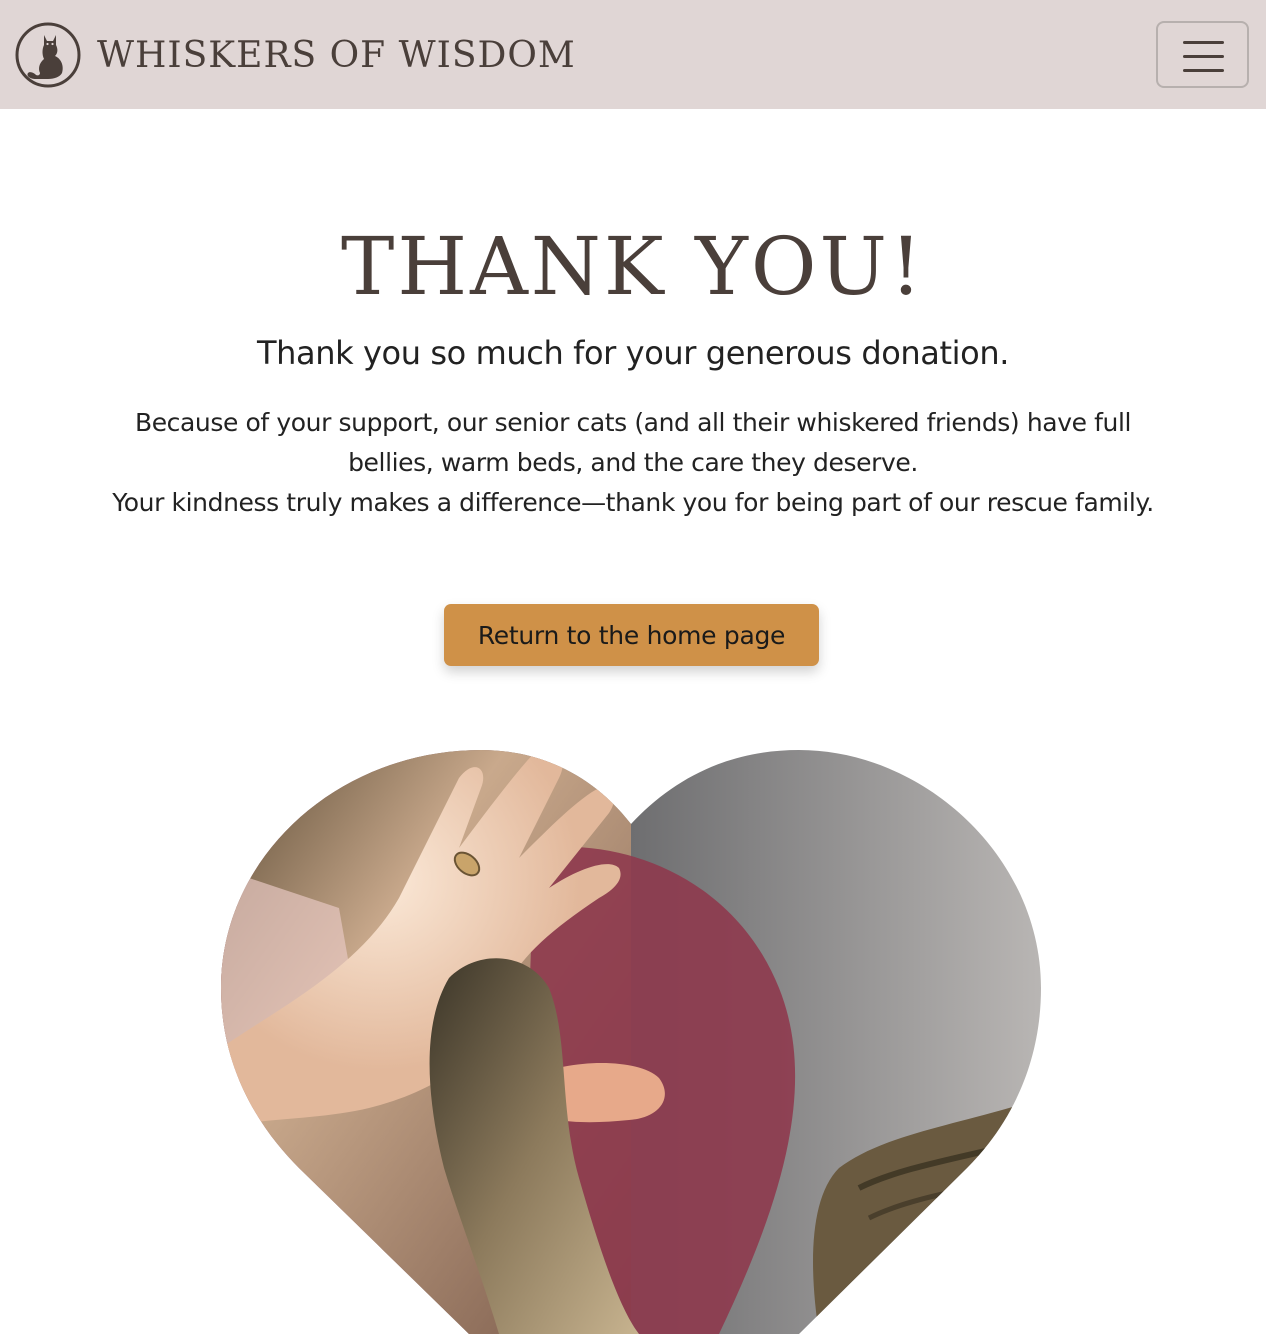  Describe the element at coordinates (633, 266) in the screenshot. I see `page-title: THANK YOU!` at that location.